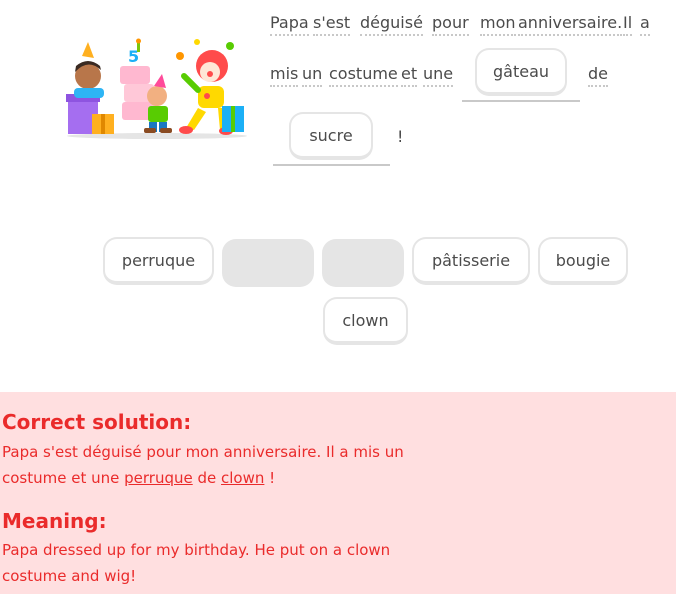 The height and width of the screenshot is (594, 676). I want to click on word-bank-chip-patisserie: pâtisserie, so click(471, 261).